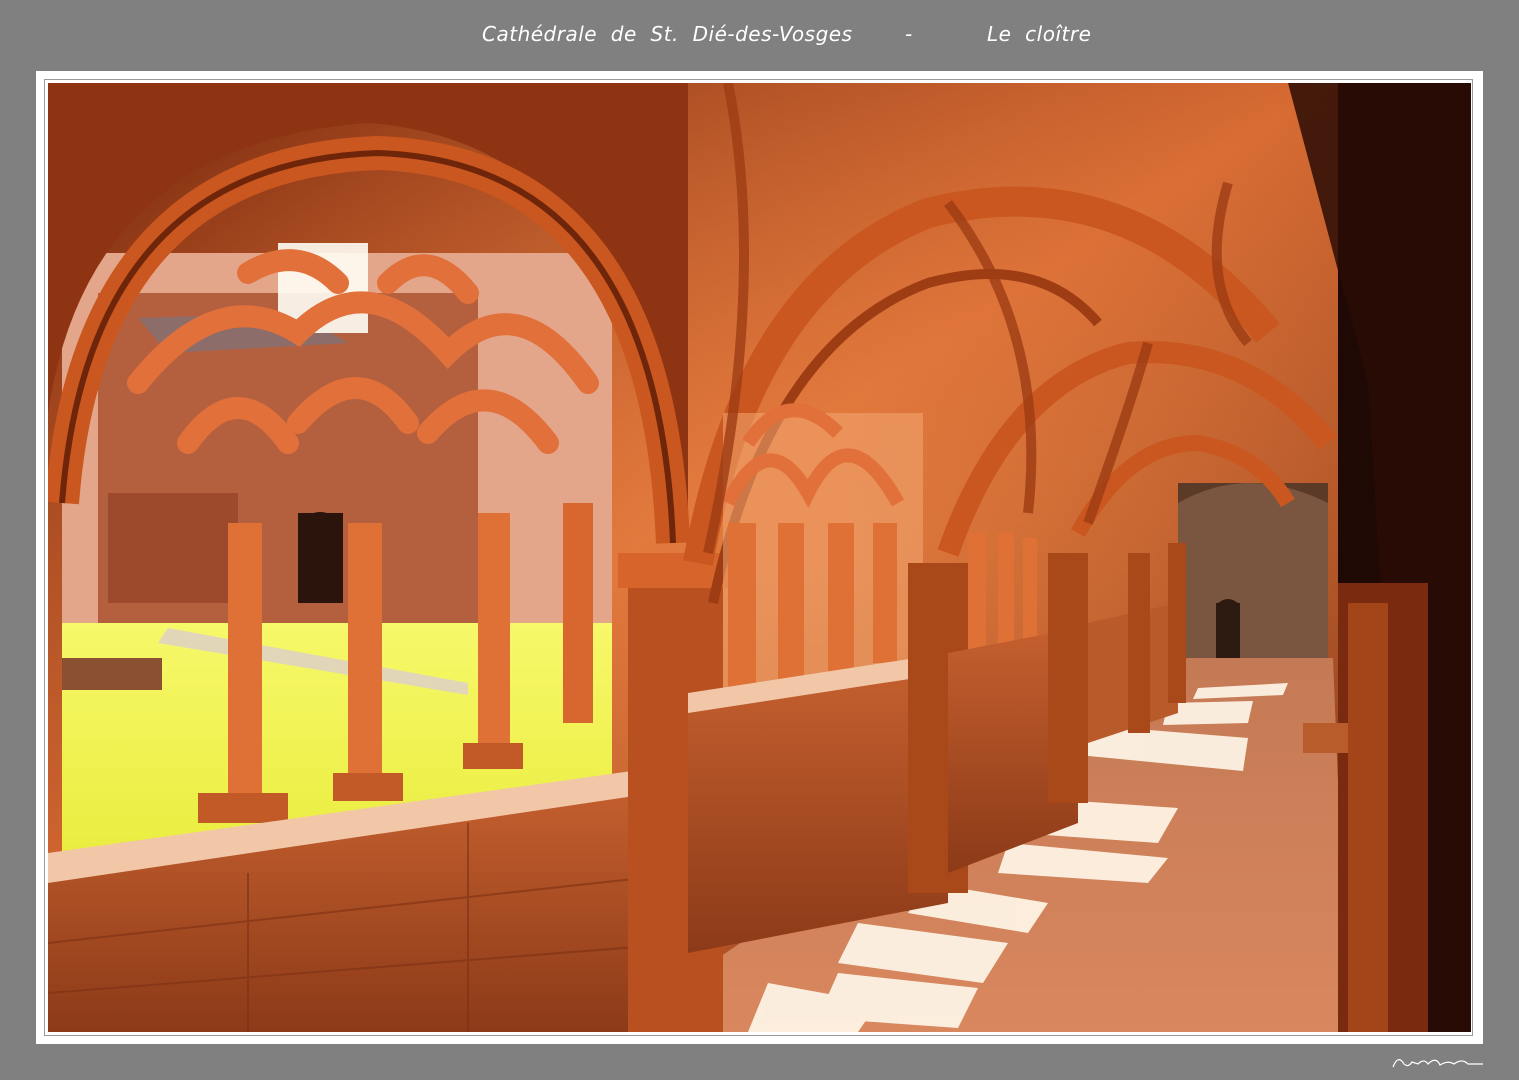 The width and height of the screenshot is (1519, 1080). I want to click on caption-subtitle: Le cloître, so click(1039, 34).